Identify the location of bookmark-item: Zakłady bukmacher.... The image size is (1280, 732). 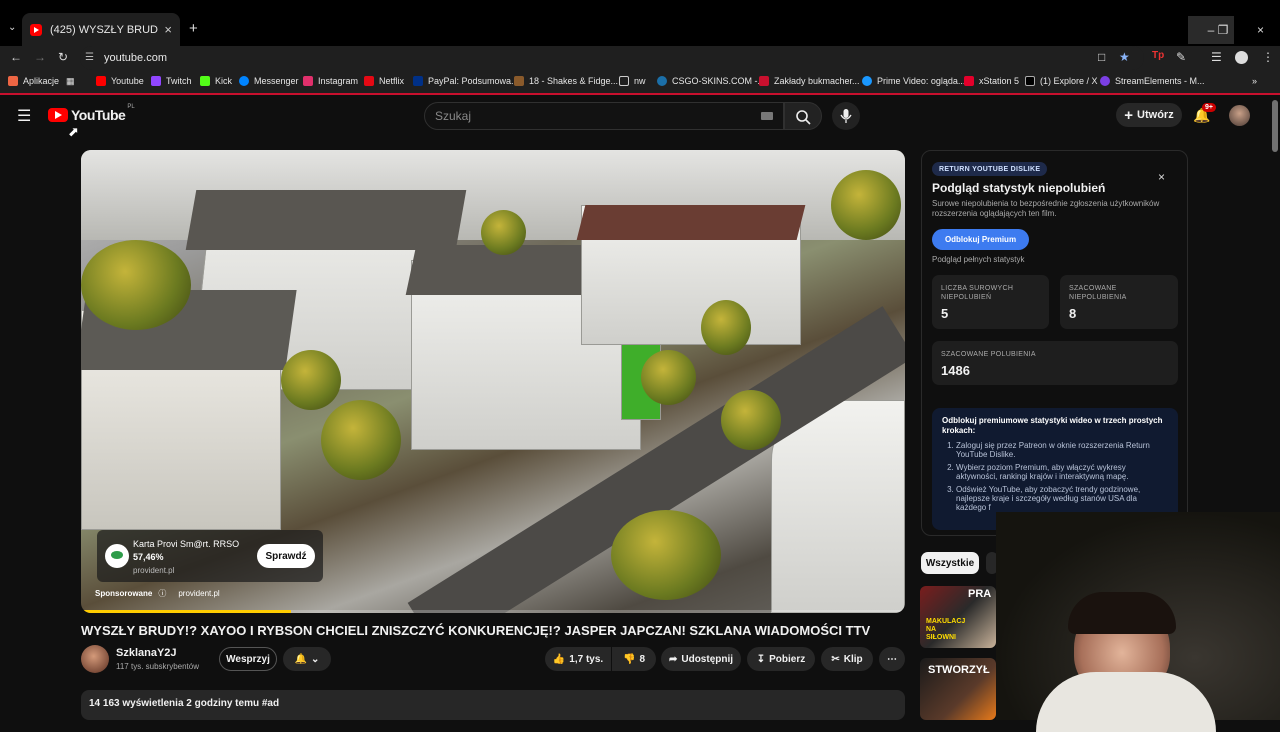
(809, 81).